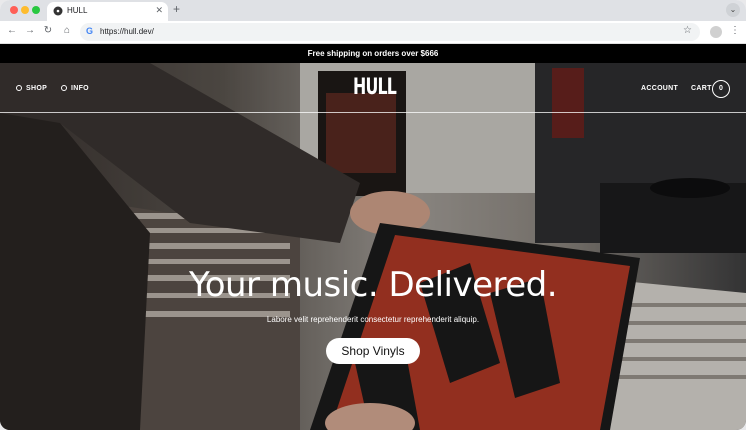 The width and height of the screenshot is (746, 430). I want to click on nav-shop-label: SHOP, so click(37, 88).